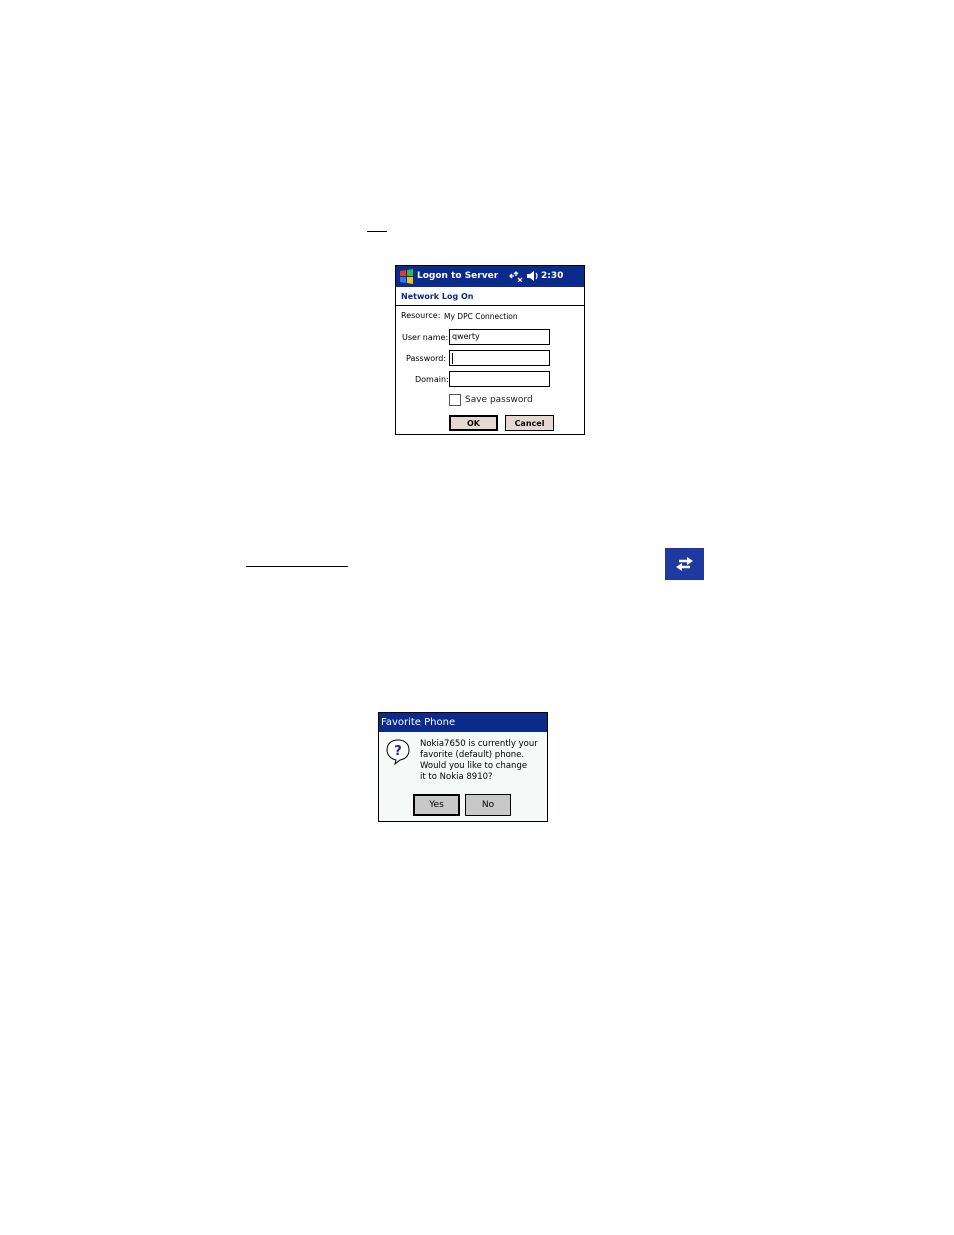  Describe the element at coordinates (552, 276) in the screenshot. I see `clock: 2:30` at that location.